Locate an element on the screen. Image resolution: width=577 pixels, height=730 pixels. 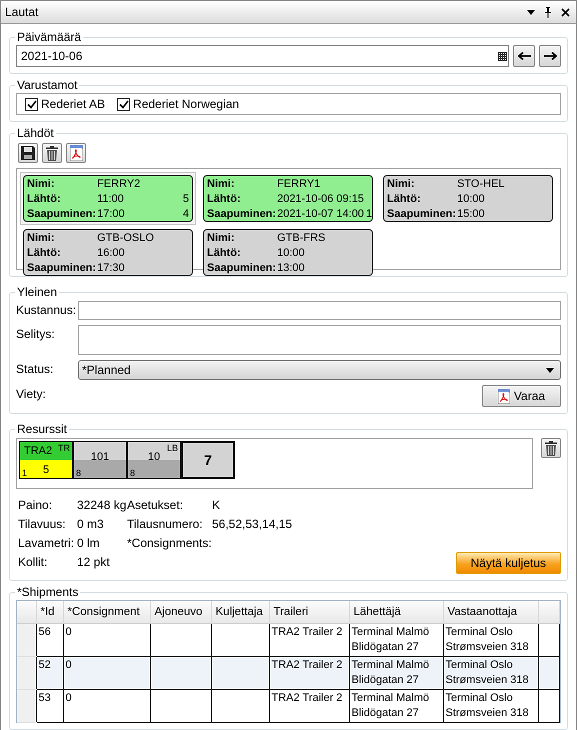
departure-card: Nimi: FERRY1 Lähtö: 2021-10-06 09:15 Saapuminen:2021-10-07 14:00 1 is located at coordinates (288, 198).